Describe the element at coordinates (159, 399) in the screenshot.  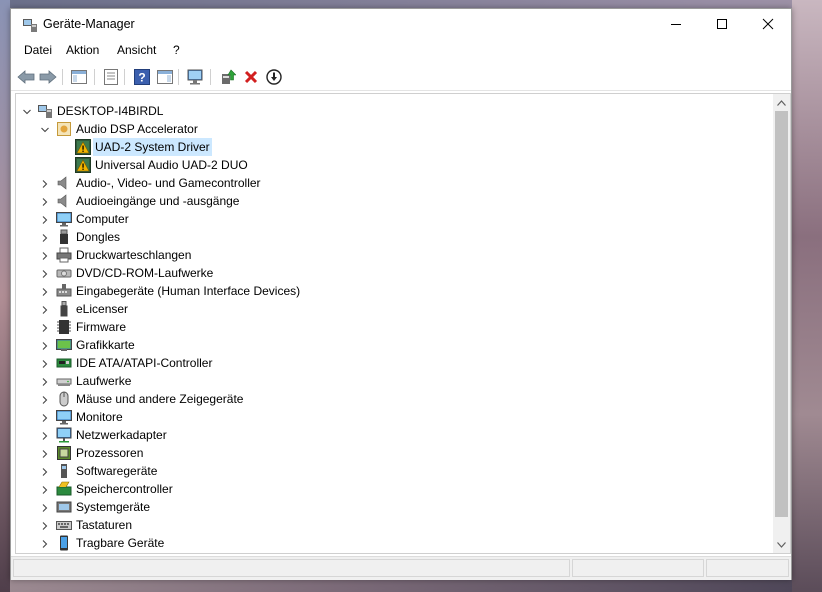
I see `tree-node-label: Mäuse und andere Zeigegeräte` at that location.